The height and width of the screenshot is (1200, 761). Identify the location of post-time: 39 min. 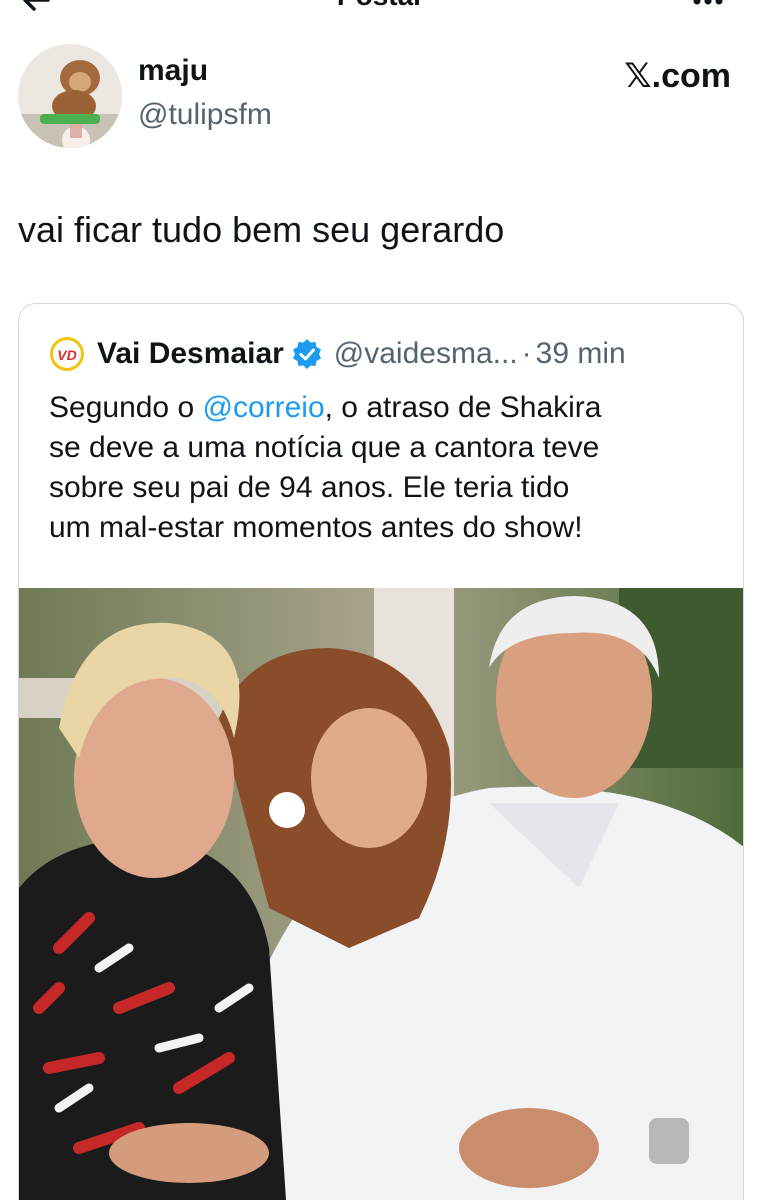
(581, 354).